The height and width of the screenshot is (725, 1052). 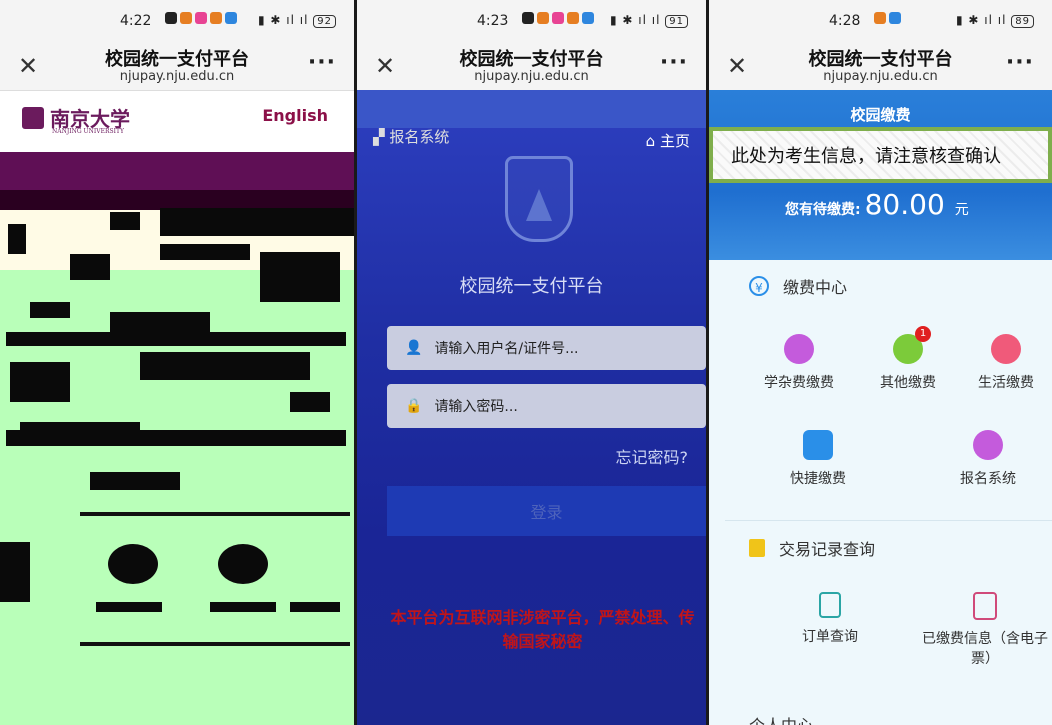 I want to click on tuition-icon, so click(x=799, y=349).